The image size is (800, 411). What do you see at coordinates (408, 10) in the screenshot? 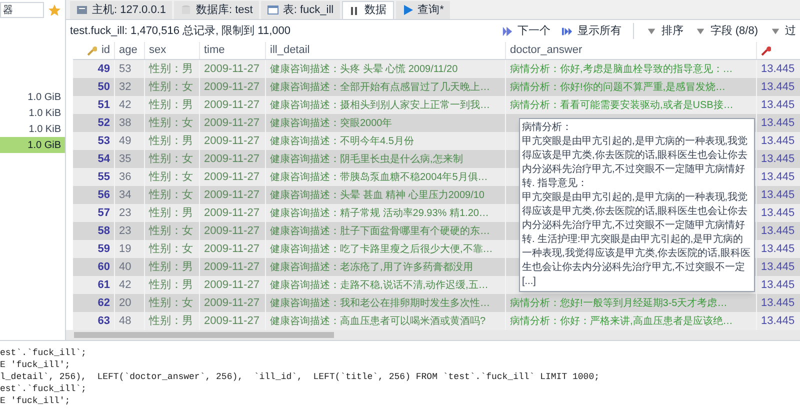
I see `play-icon` at bounding box center [408, 10].